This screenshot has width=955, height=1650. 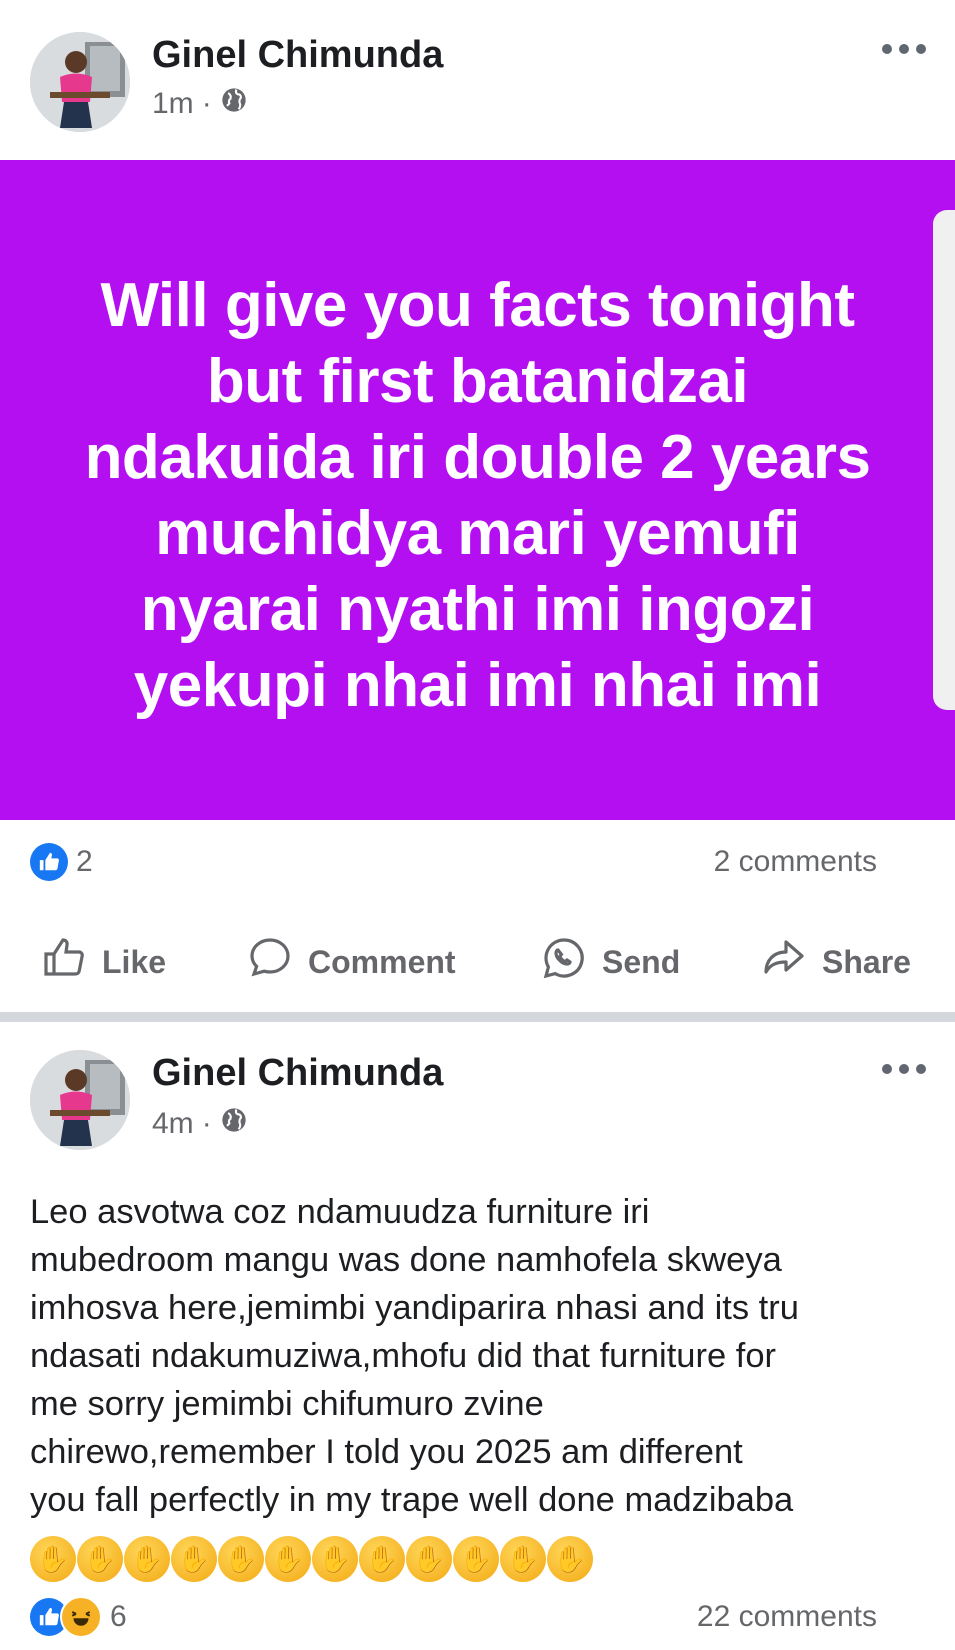 I want to click on banner-line: nyarai nyathi imi ingozi, so click(x=477, y=609).